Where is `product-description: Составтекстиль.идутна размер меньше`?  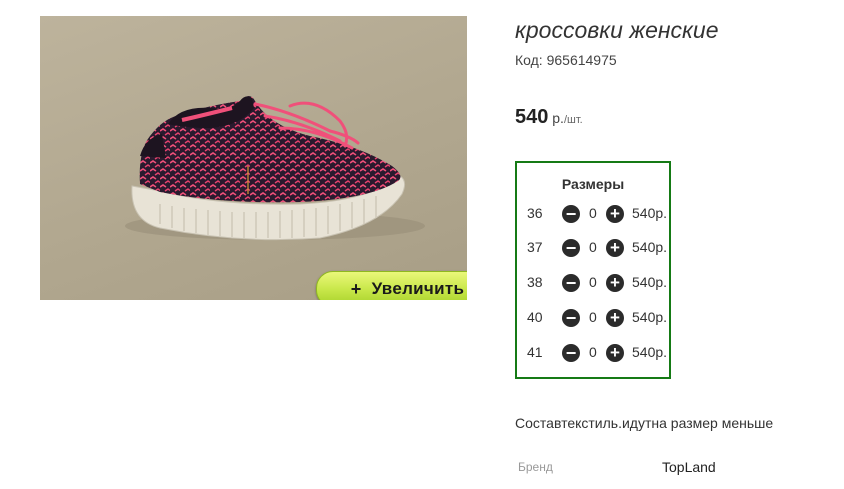 product-description: Составтекстиль.идутна размер меньше is located at coordinates (644, 423).